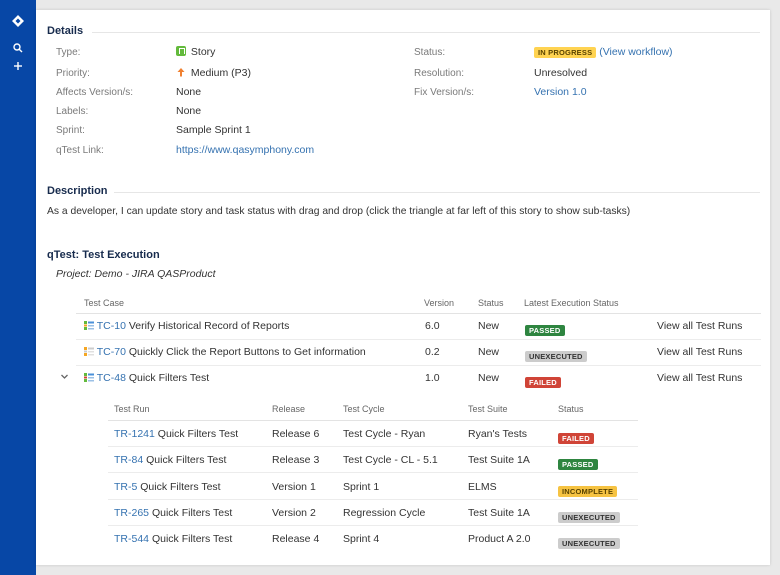 Image resolution: width=780 pixels, height=575 pixels. What do you see at coordinates (111, 352) in the screenshot?
I see `test-case-key: TC-70` at bounding box center [111, 352].